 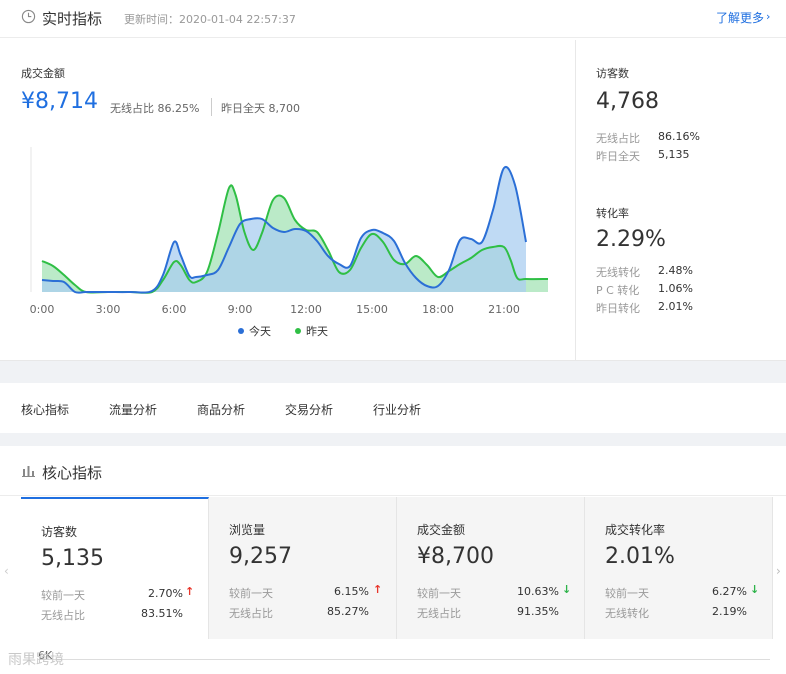 I want to click on metric-compare-value: 6.15%, so click(x=351, y=591).